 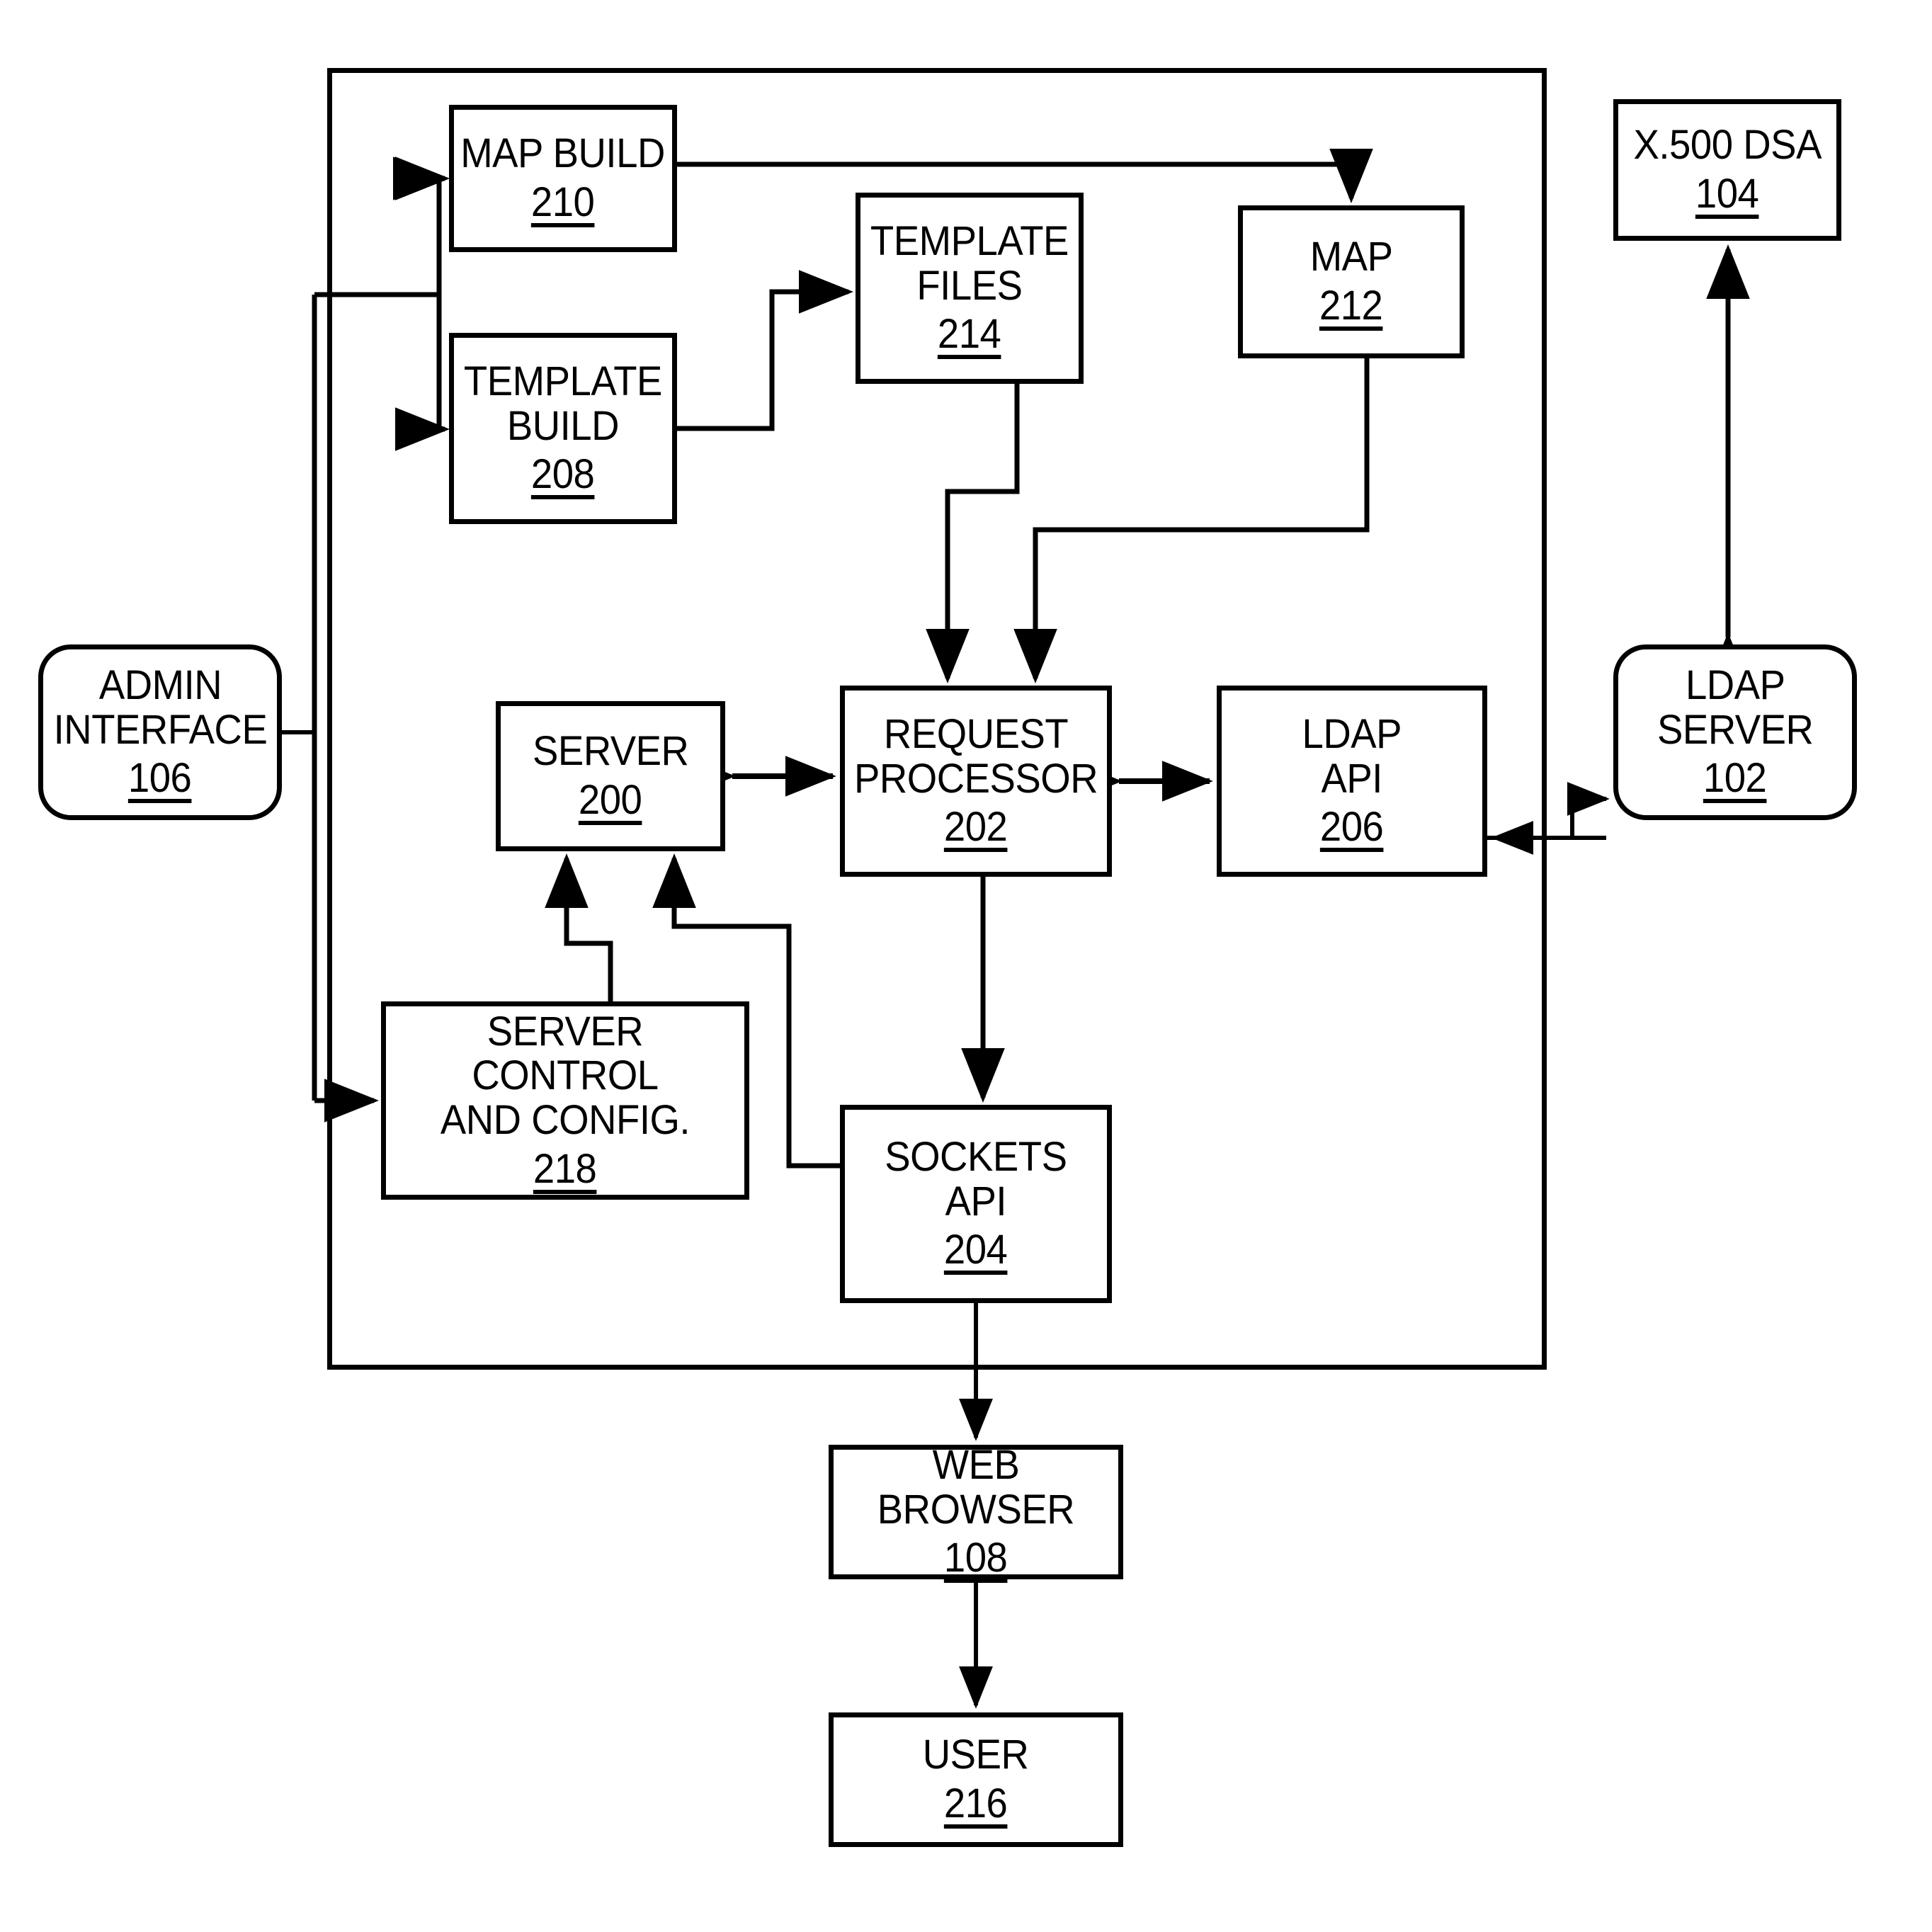 What do you see at coordinates (976, 1250) in the screenshot?
I see `node-sockets-api-ref: 204` at bounding box center [976, 1250].